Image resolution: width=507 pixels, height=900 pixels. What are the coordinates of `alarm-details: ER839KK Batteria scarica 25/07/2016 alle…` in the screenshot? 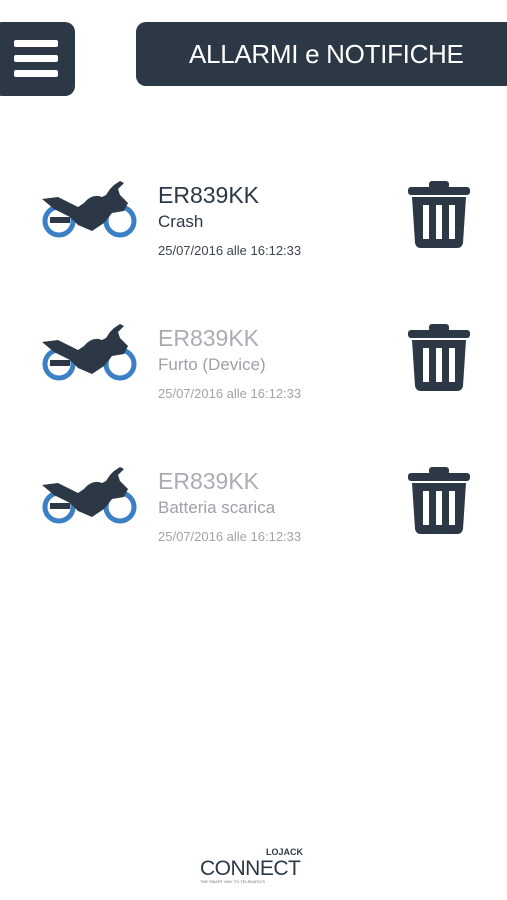 It's located at (273, 506).